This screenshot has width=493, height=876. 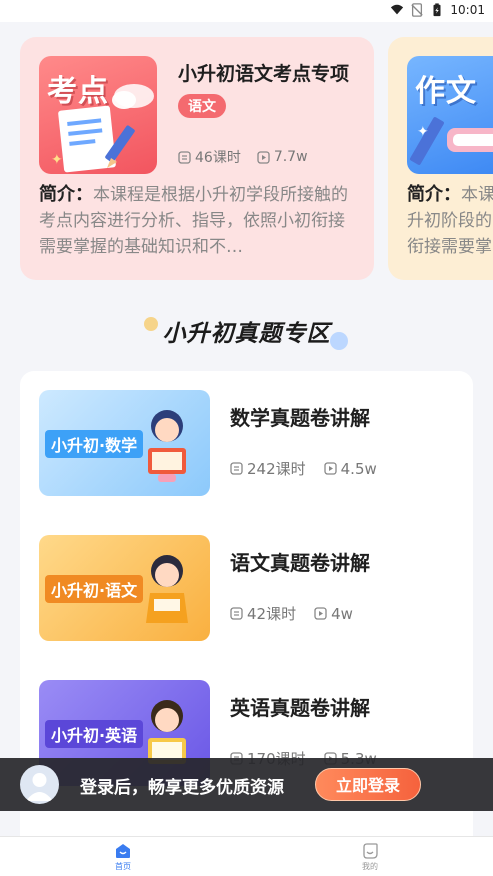 What do you see at coordinates (272, 614) in the screenshot?
I see `lessons-text: 42课时` at bounding box center [272, 614].